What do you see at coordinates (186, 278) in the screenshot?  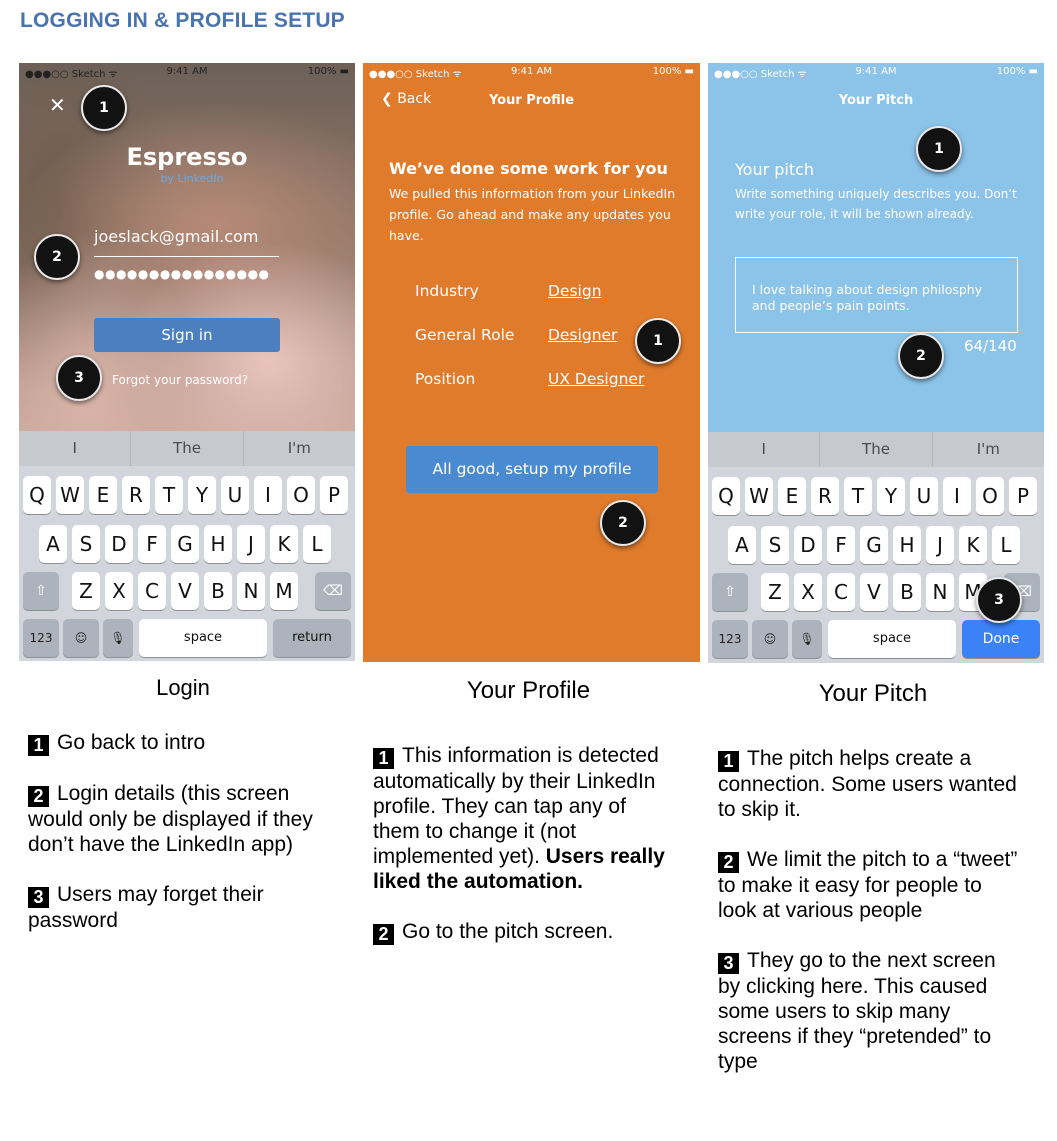 I see `password-field: ●●●●●●●●●●●●●●●●` at bounding box center [186, 278].